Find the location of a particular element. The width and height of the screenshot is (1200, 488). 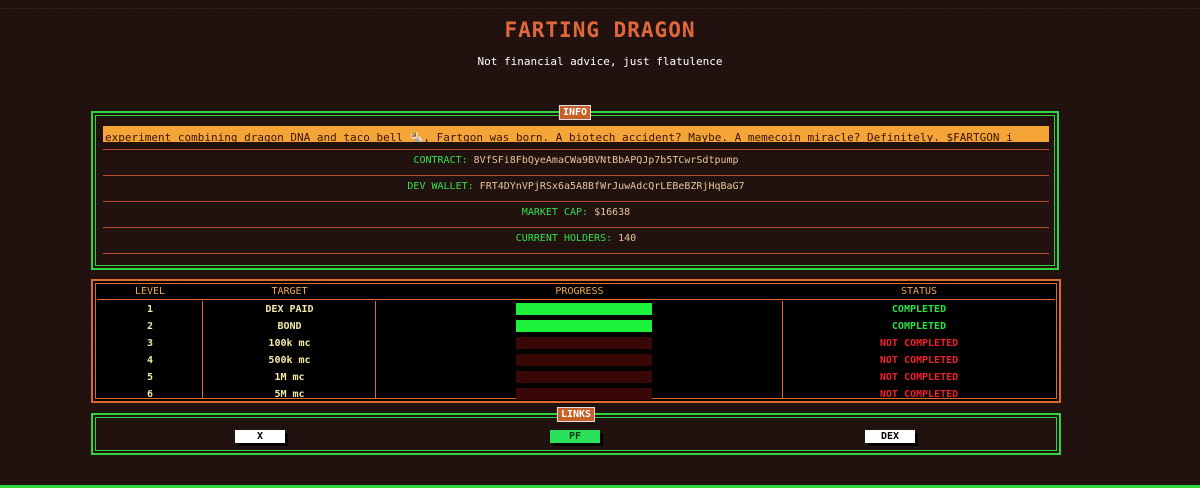

header-progress: PROGRESS is located at coordinates (579, 291).